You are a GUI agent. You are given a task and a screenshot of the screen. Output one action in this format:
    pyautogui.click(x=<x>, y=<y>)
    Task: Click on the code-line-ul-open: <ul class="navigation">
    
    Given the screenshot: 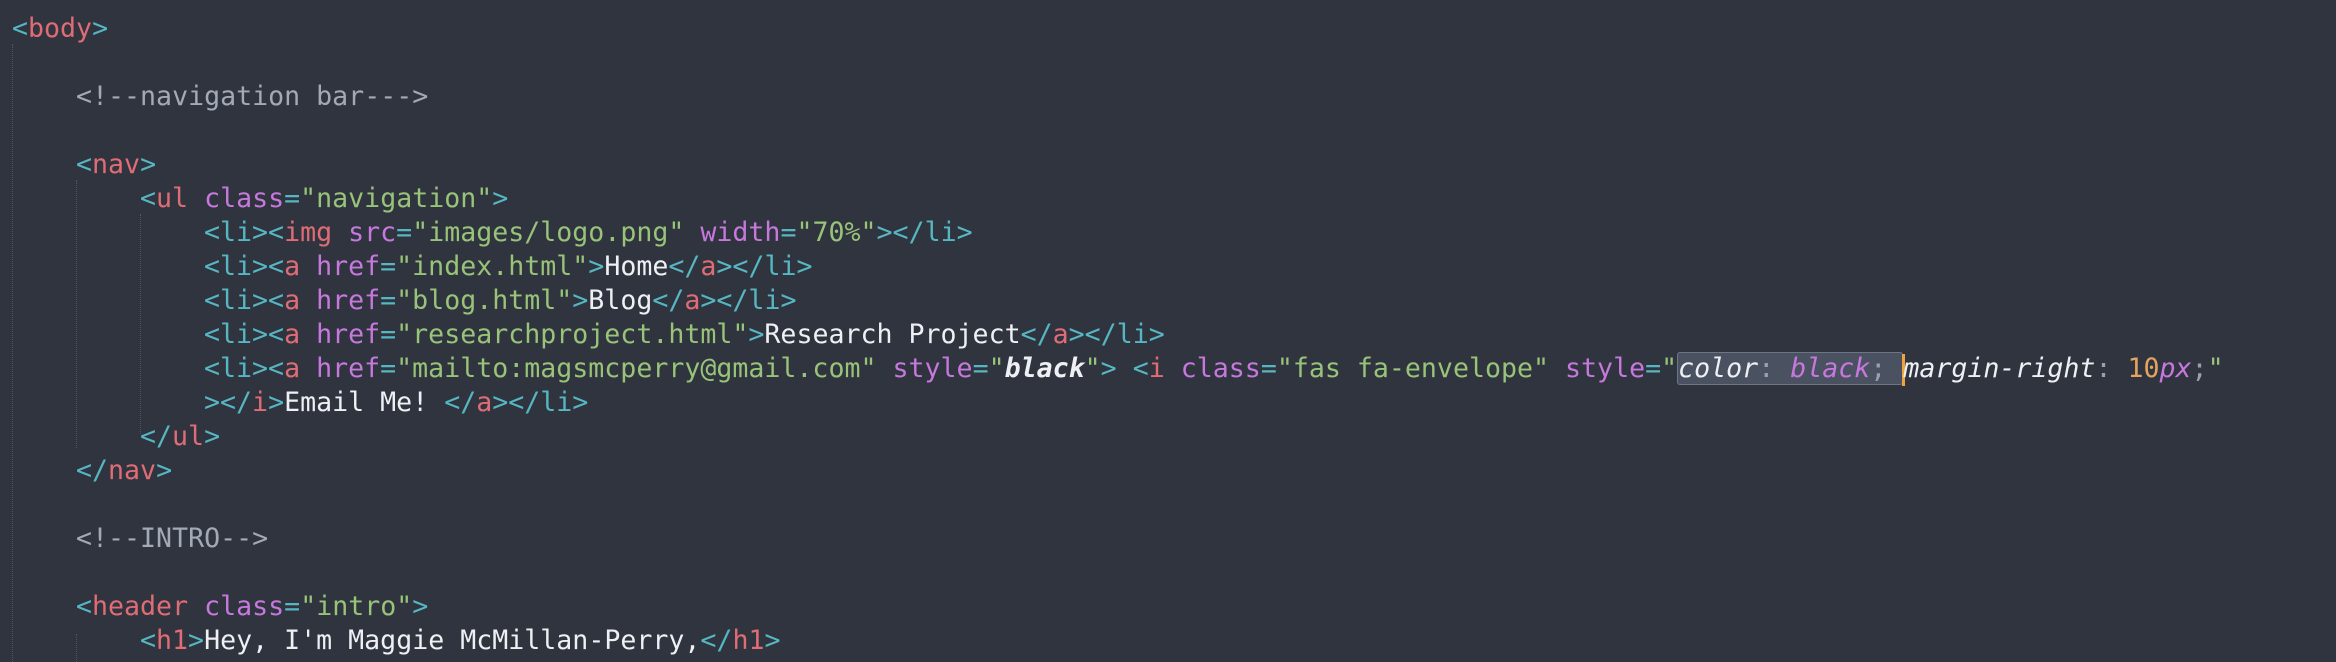 What is the action you would take?
    pyautogui.click(x=324, y=199)
    